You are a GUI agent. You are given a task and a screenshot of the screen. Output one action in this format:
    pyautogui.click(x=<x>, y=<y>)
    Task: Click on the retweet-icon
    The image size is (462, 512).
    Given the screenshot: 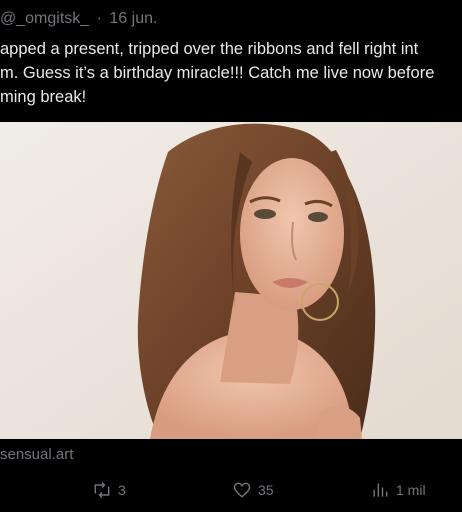 What is the action you would take?
    pyautogui.click(x=102, y=490)
    